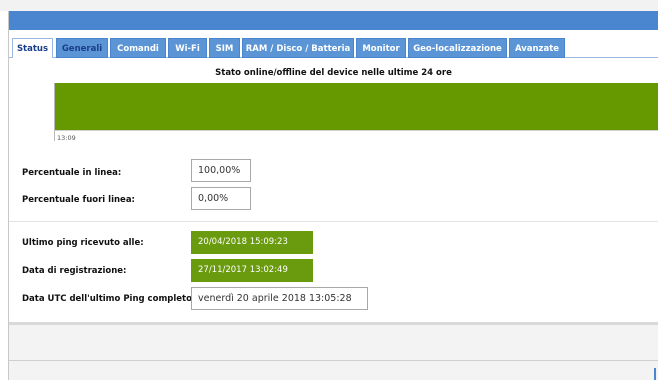 The image size is (658, 380). I want to click on online-percent-label: Percentuale in linea:, so click(72, 173).